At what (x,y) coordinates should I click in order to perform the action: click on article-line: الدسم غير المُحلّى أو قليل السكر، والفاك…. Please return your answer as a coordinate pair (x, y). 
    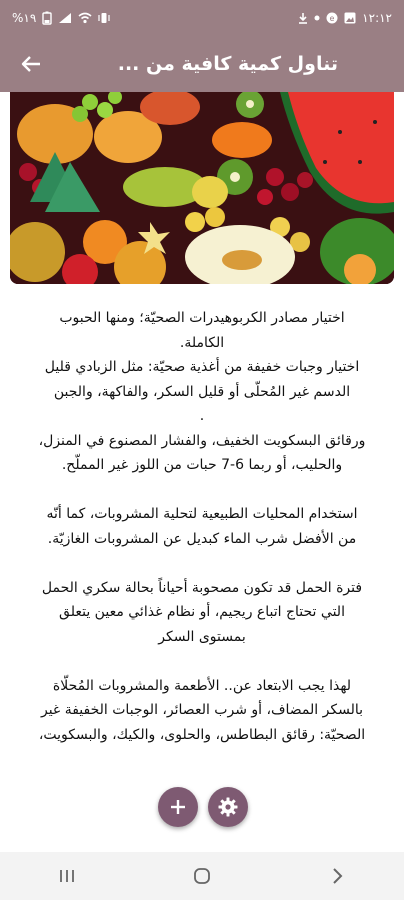
    Looking at the image, I should click on (202, 391).